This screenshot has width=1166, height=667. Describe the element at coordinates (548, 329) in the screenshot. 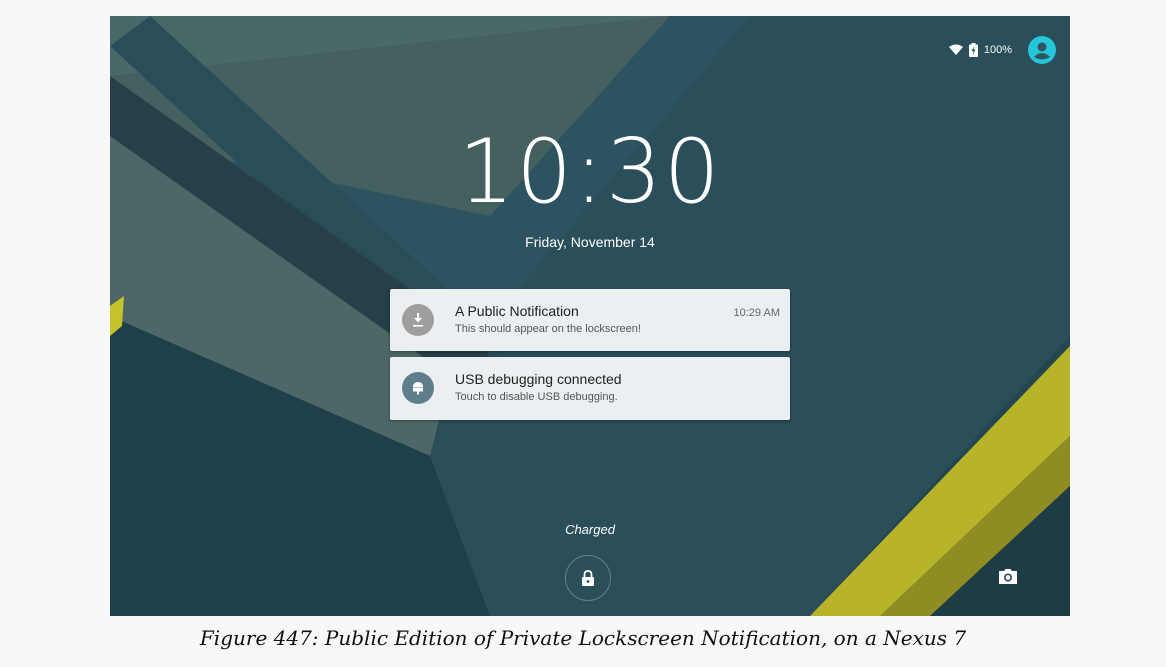

I see `notification-text: This should appear on the lockscreen!` at that location.